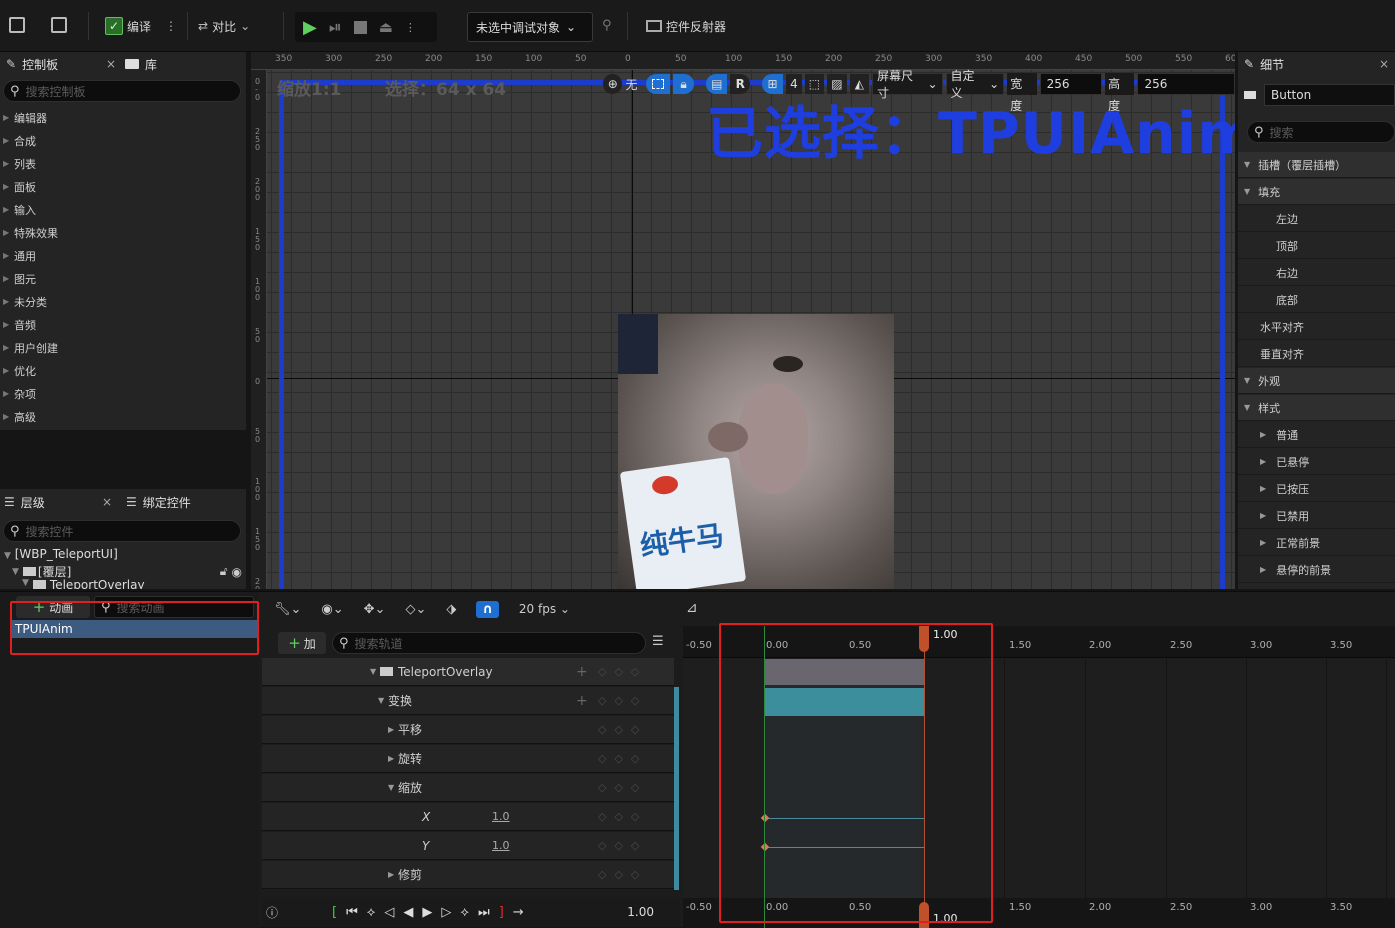  I want to click on track-row: ▼ TeleportOverlay ◇◇◇ +, so click(468, 672).